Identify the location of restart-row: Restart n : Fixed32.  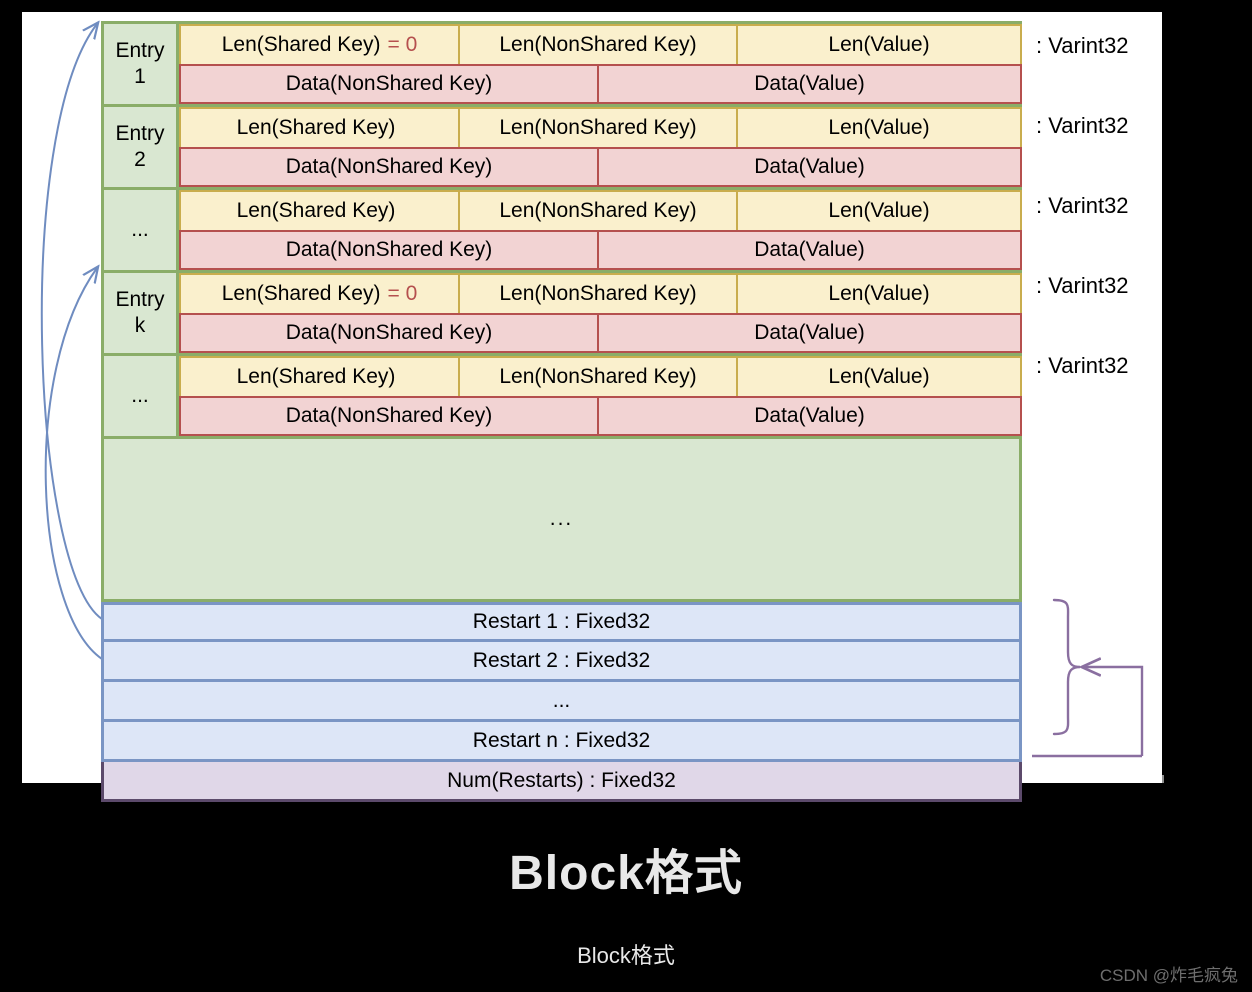
(561, 742).